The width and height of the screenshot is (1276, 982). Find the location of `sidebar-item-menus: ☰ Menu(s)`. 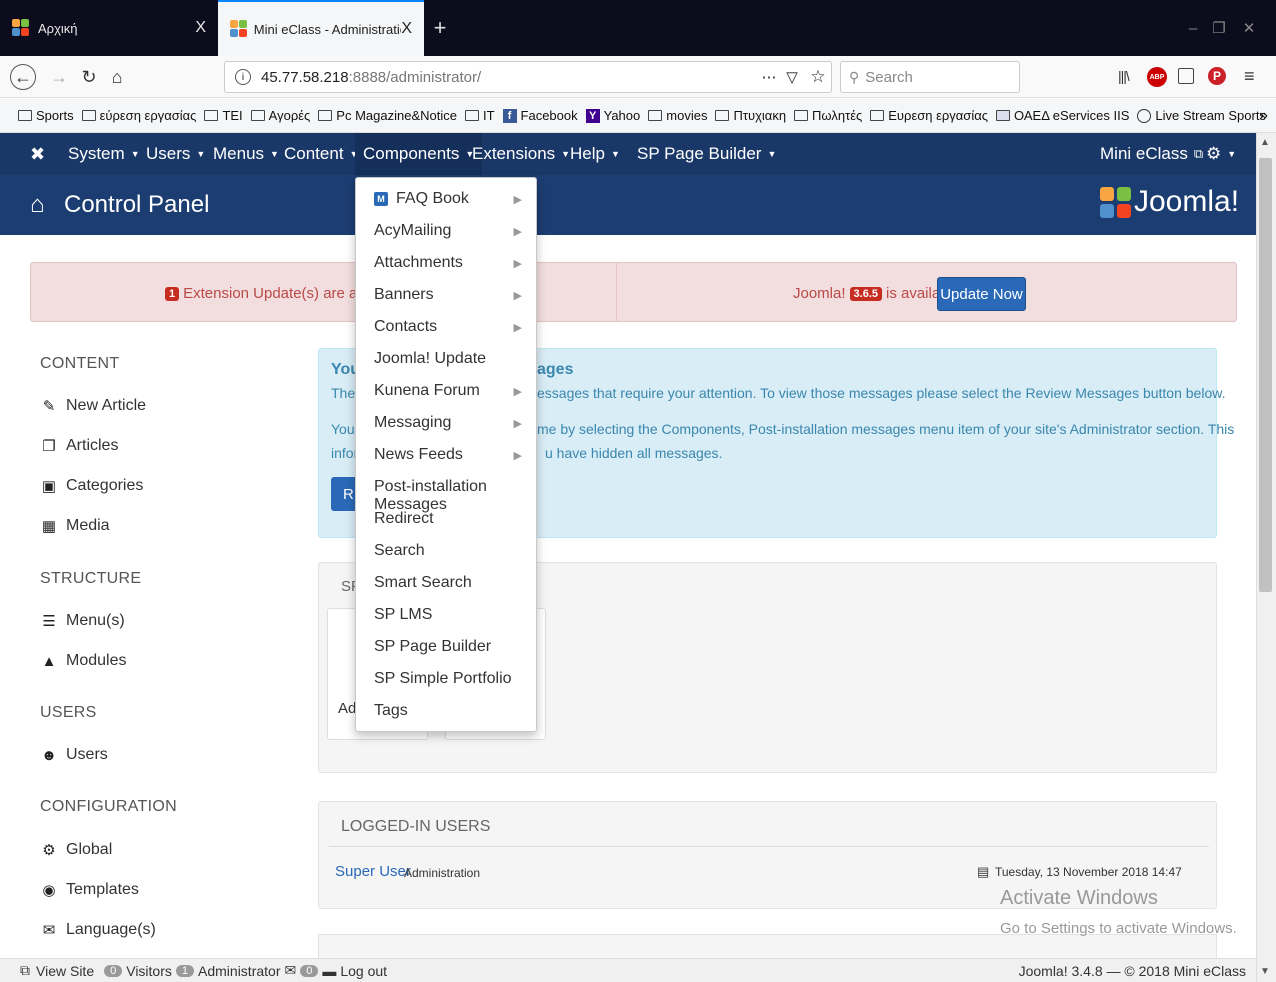

sidebar-item-menus: ☰ Menu(s) is located at coordinates (82, 621).